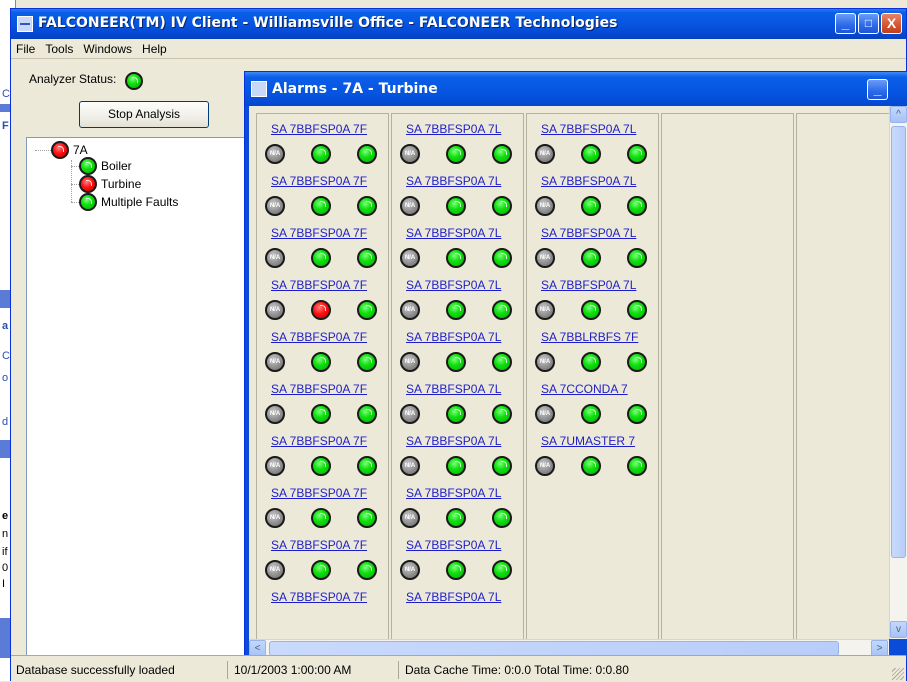  What do you see at coordinates (898, 114) in the screenshot?
I see `scroll-up-button: ^` at bounding box center [898, 114].